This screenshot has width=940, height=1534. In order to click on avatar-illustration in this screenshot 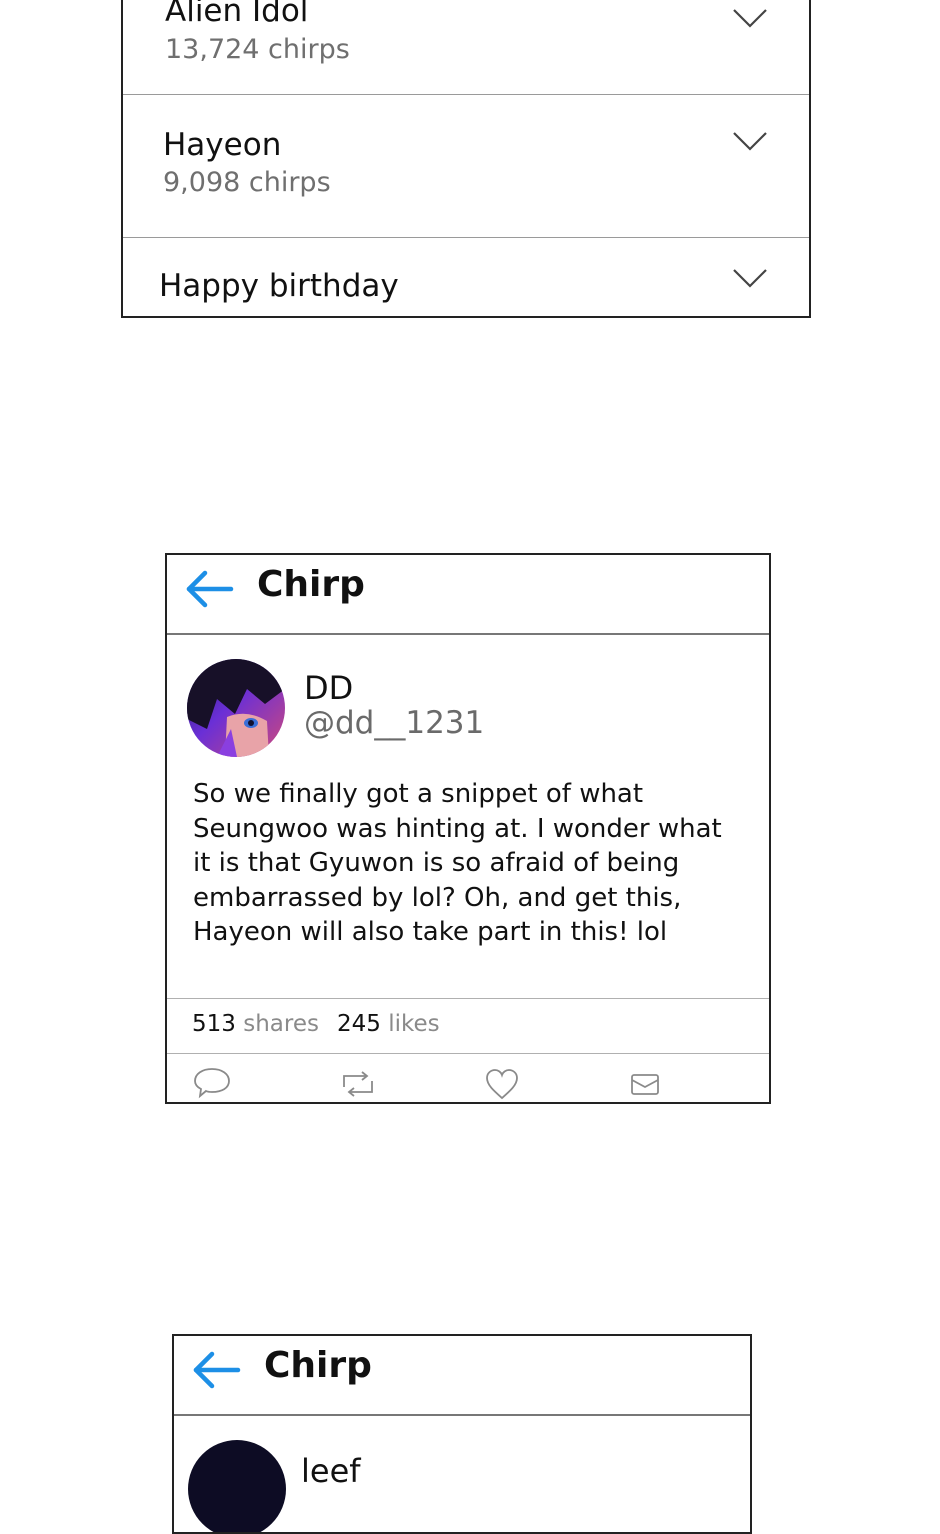, I will do `click(236, 708)`.